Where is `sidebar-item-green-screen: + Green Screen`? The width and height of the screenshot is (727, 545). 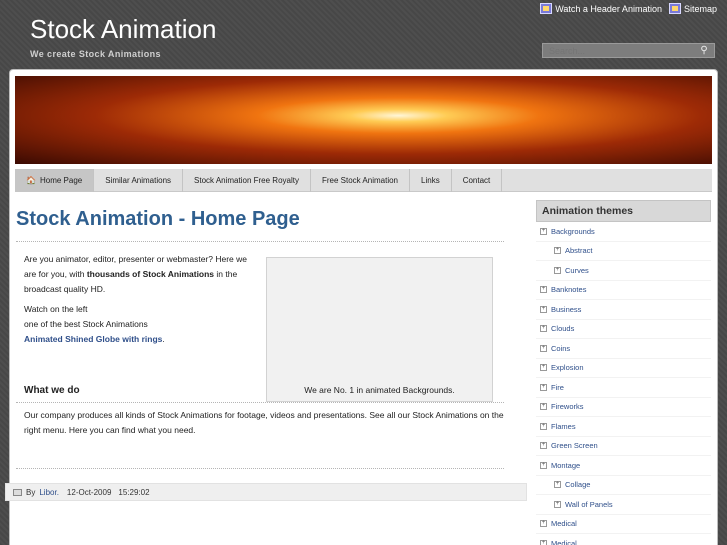 sidebar-item-green-screen: + Green Screen is located at coordinates (623, 446).